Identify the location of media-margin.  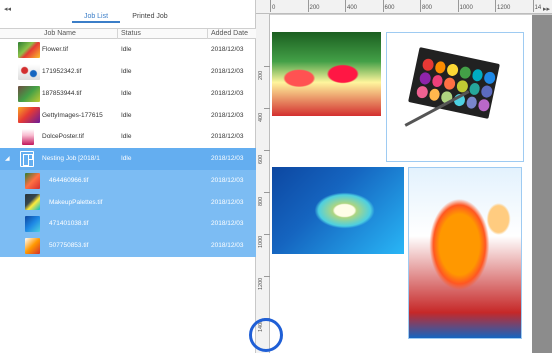
(542, 184).